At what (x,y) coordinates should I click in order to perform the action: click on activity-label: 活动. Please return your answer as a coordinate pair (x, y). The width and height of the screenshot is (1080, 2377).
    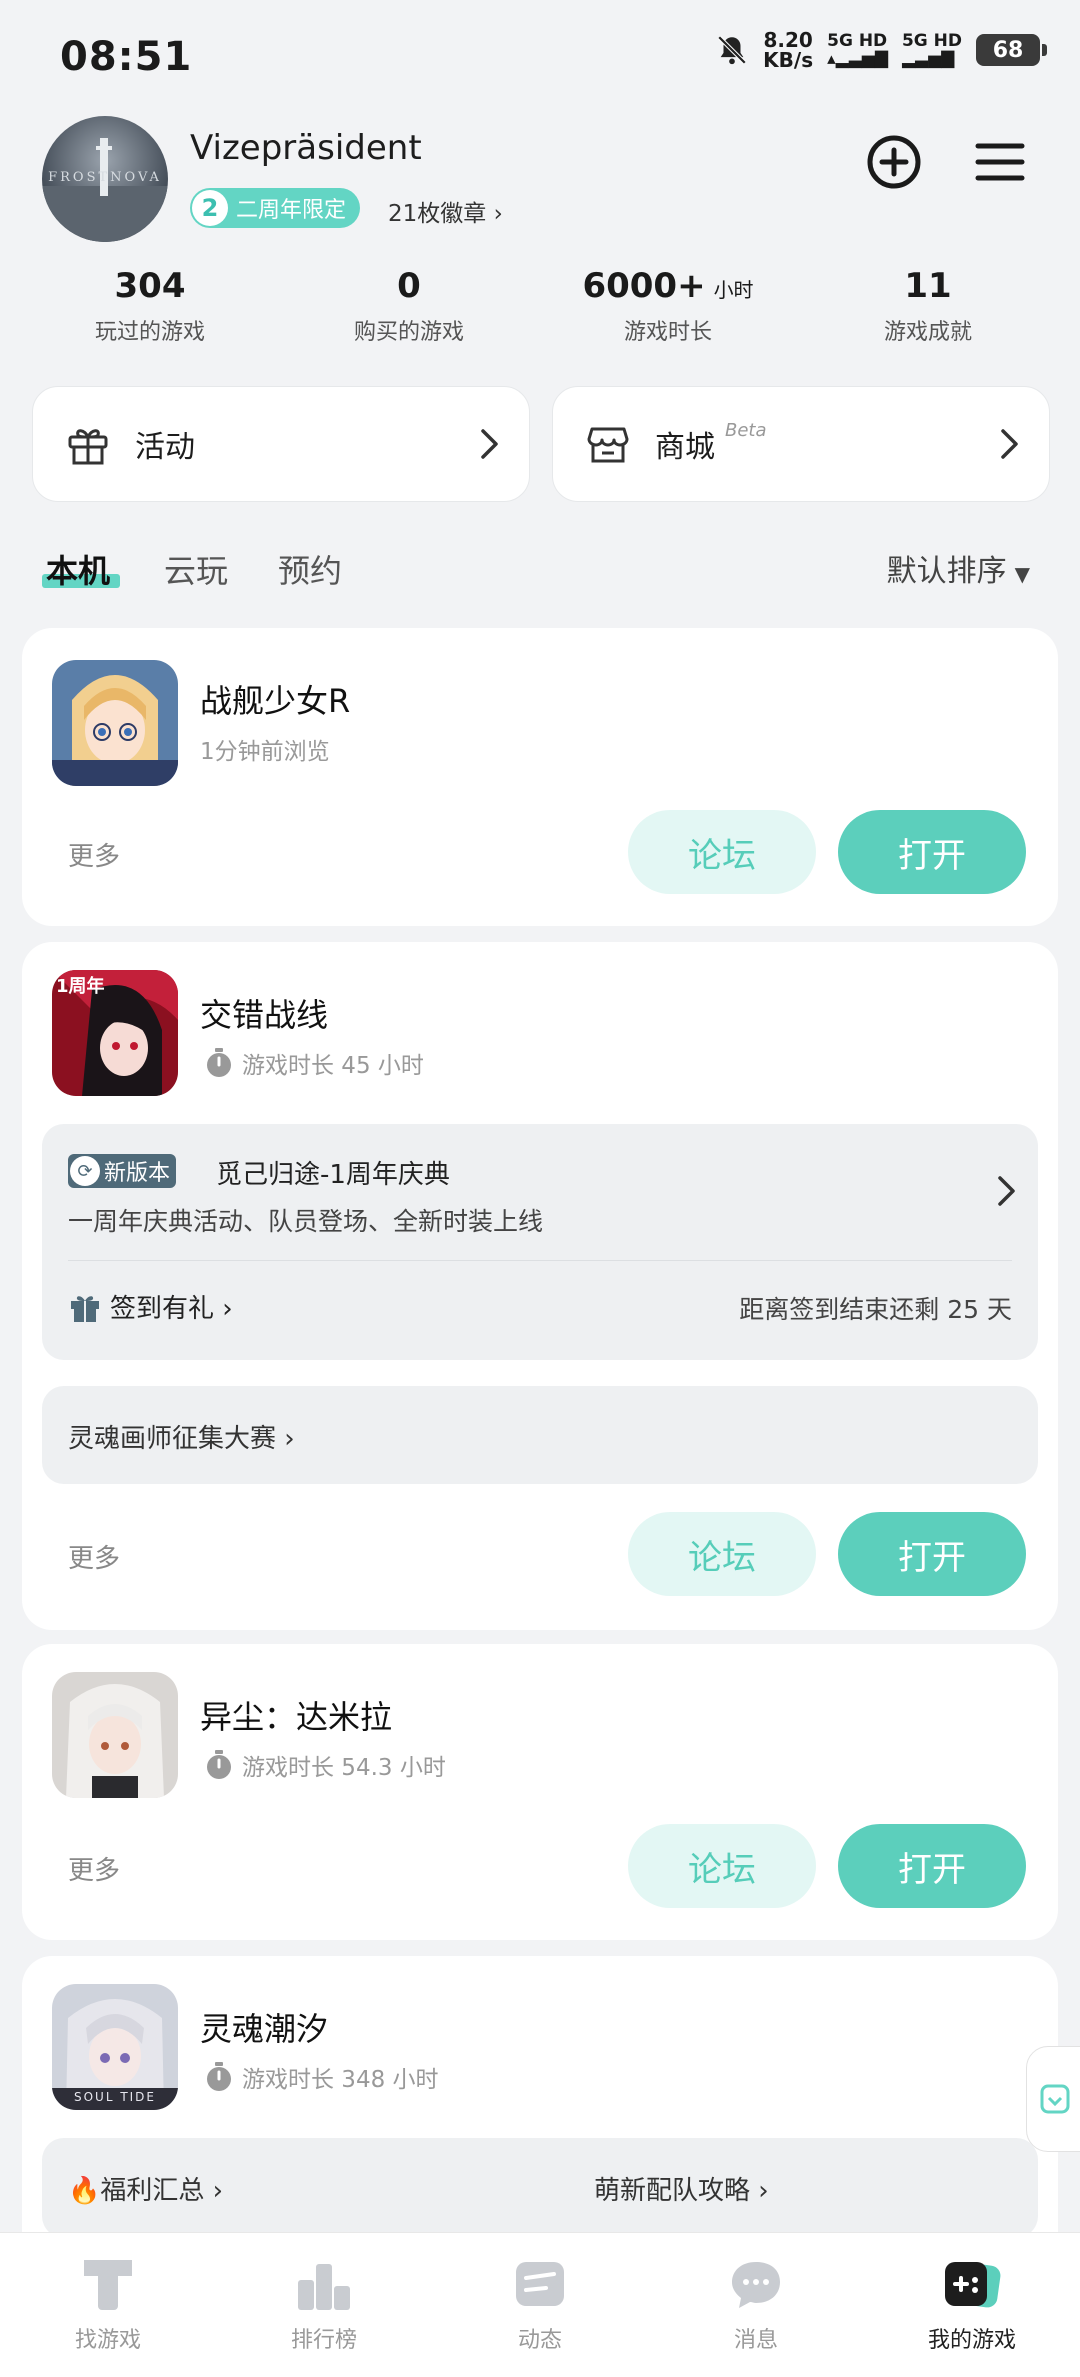
    Looking at the image, I should click on (165, 447).